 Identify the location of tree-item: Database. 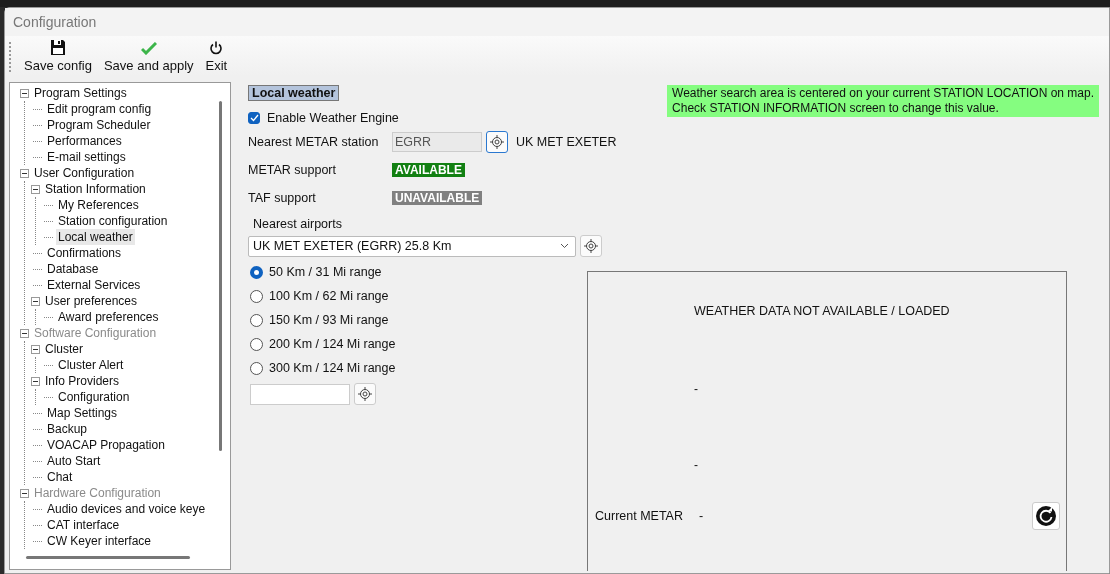
(73, 269).